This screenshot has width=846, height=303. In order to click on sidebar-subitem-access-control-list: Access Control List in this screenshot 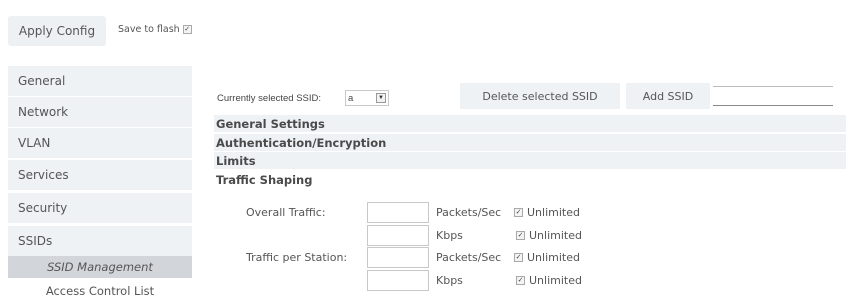, I will do `click(100, 291)`.